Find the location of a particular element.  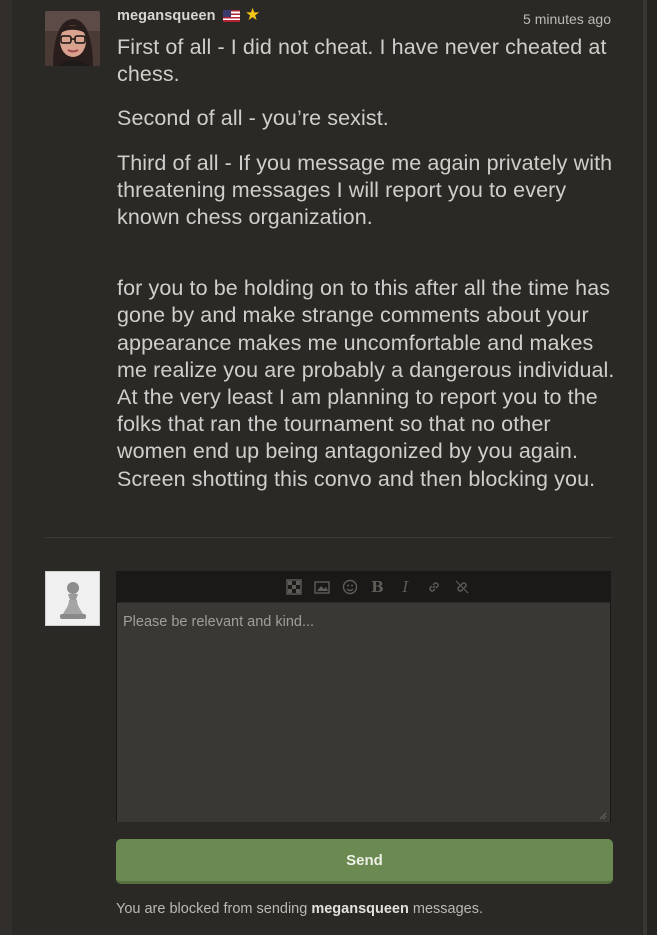

bold-icon: B is located at coordinates (377, 587).